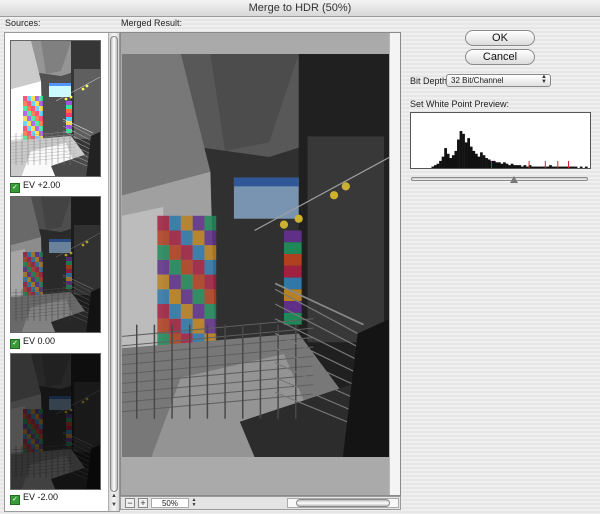 The image size is (600, 514). What do you see at coordinates (500, 57) in the screenshot?
I see `cancel-button: Cancel` at bounding box center [500, 57].